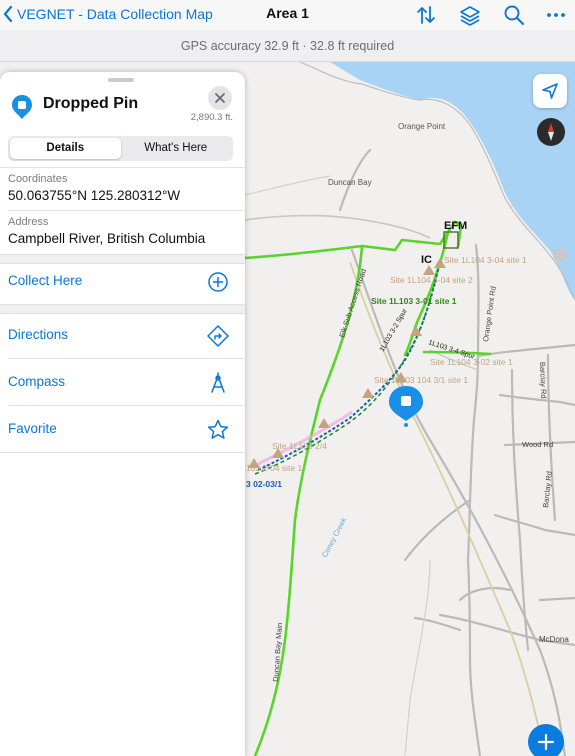 Image resolution: width=575 pixels, height=756 pixels. I want to click on coordinates-label: Coordinates, so click(38, 179).